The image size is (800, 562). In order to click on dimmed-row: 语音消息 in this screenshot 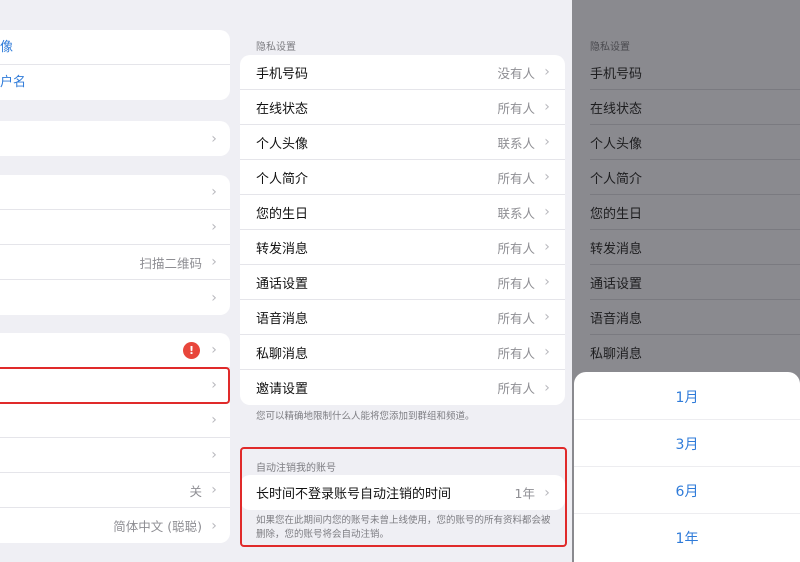, I will do `click(616, 319)`.